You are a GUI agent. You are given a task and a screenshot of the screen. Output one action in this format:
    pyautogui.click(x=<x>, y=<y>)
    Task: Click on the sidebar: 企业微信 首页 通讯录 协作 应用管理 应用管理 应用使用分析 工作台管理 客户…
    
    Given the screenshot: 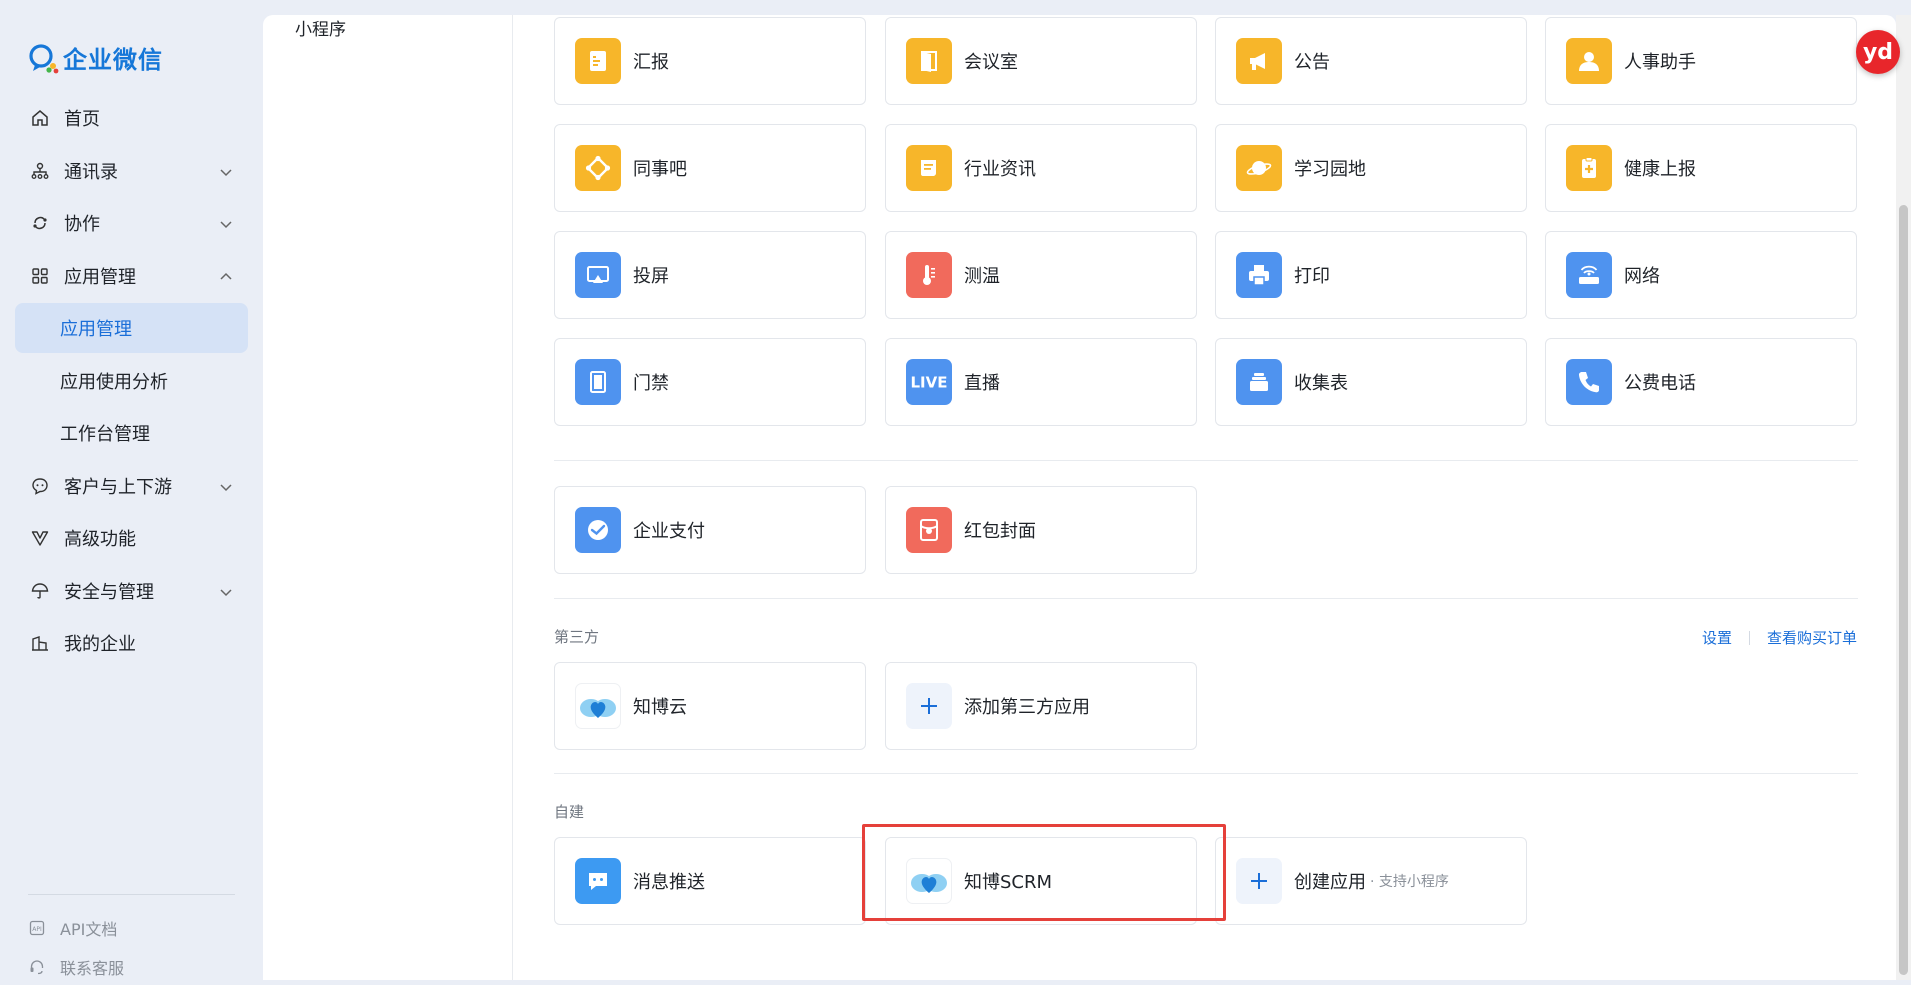 What is the action you would take?
    pyautogui.click(x=131, y=492)
    